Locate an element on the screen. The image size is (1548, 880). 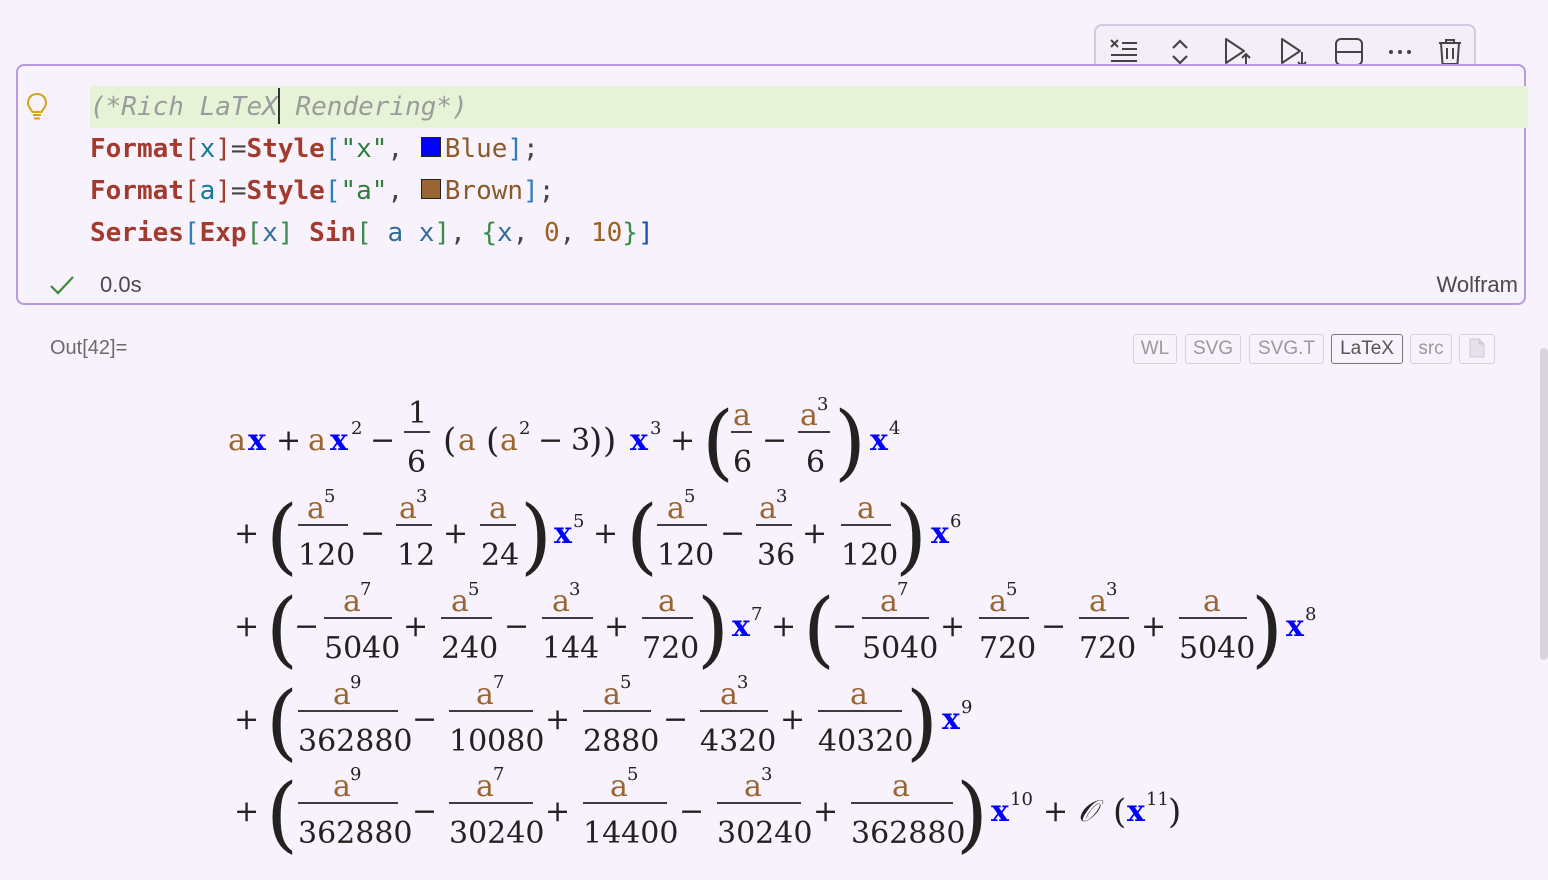
math-den: 36 is located at coordinates (776, 555).